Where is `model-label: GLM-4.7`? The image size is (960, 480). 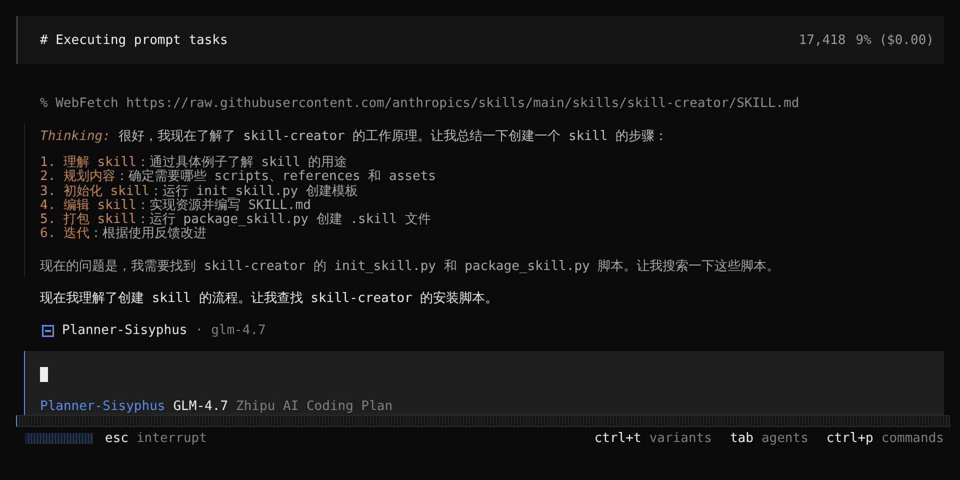
model-label: GLM-4.7 is located at coordinates (200, 406).